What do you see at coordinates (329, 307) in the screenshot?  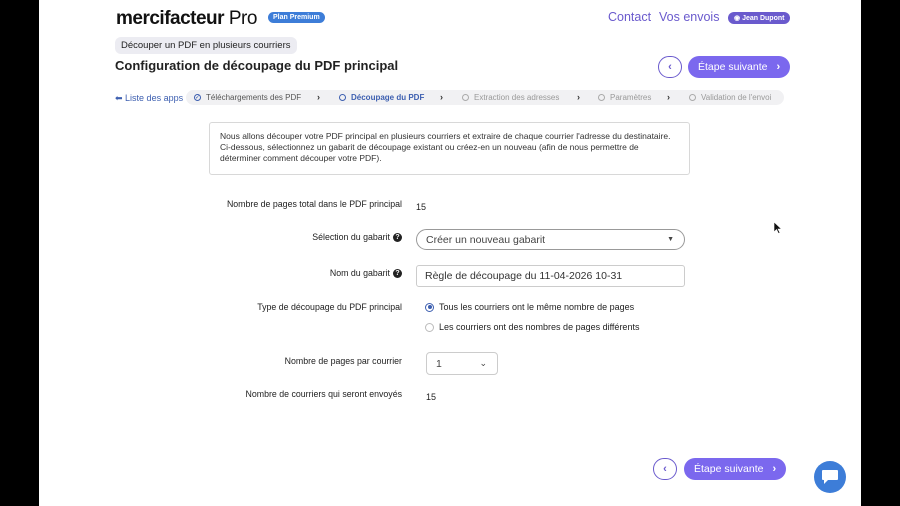 I see `split-type-label: Type de découpage du PDF principal` at bounding box center [329, 307].